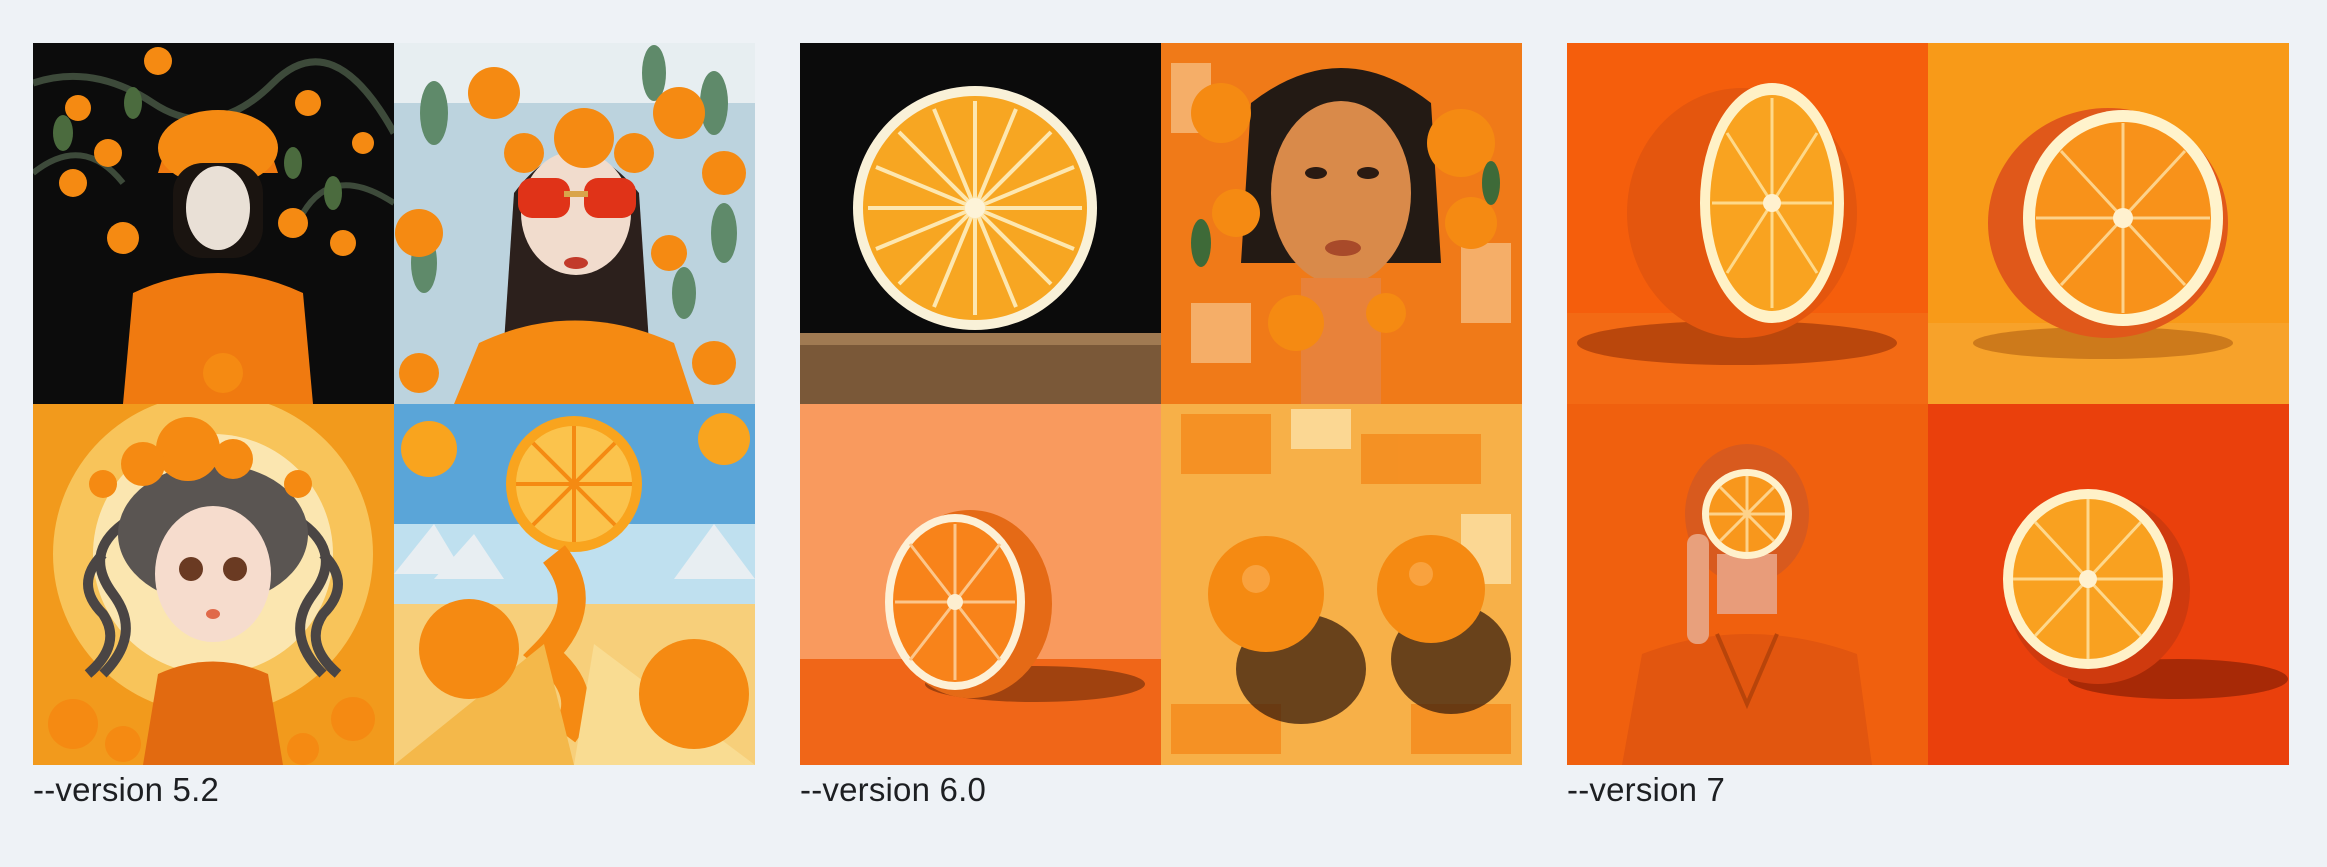 The image size is (2327, 867). I want to click on version-7-caption: --version 7, so click(1646, 789).